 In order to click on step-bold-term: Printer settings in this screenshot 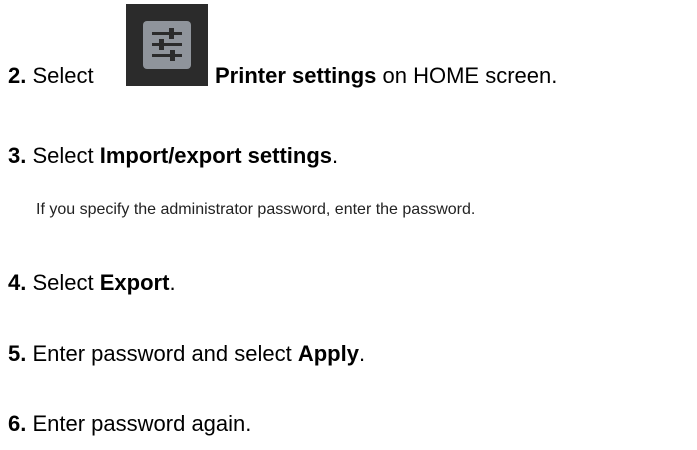, I will do `click(296, 75)`.